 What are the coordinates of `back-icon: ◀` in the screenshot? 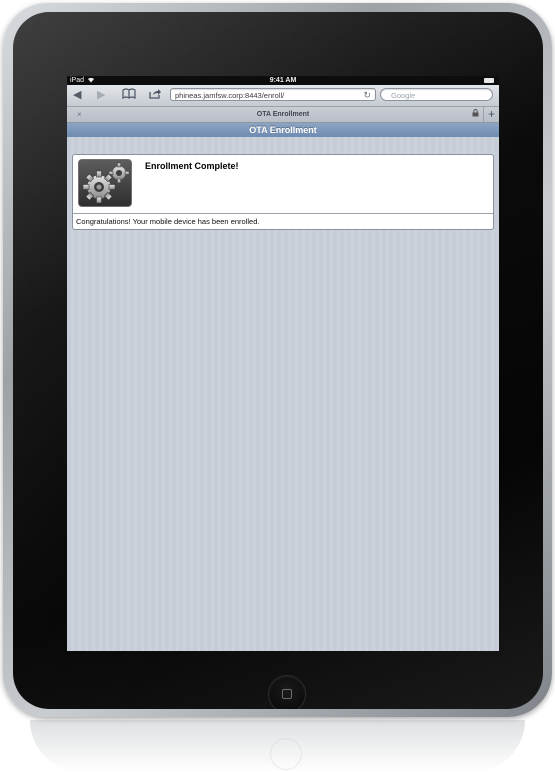 It's located at (77, 95).